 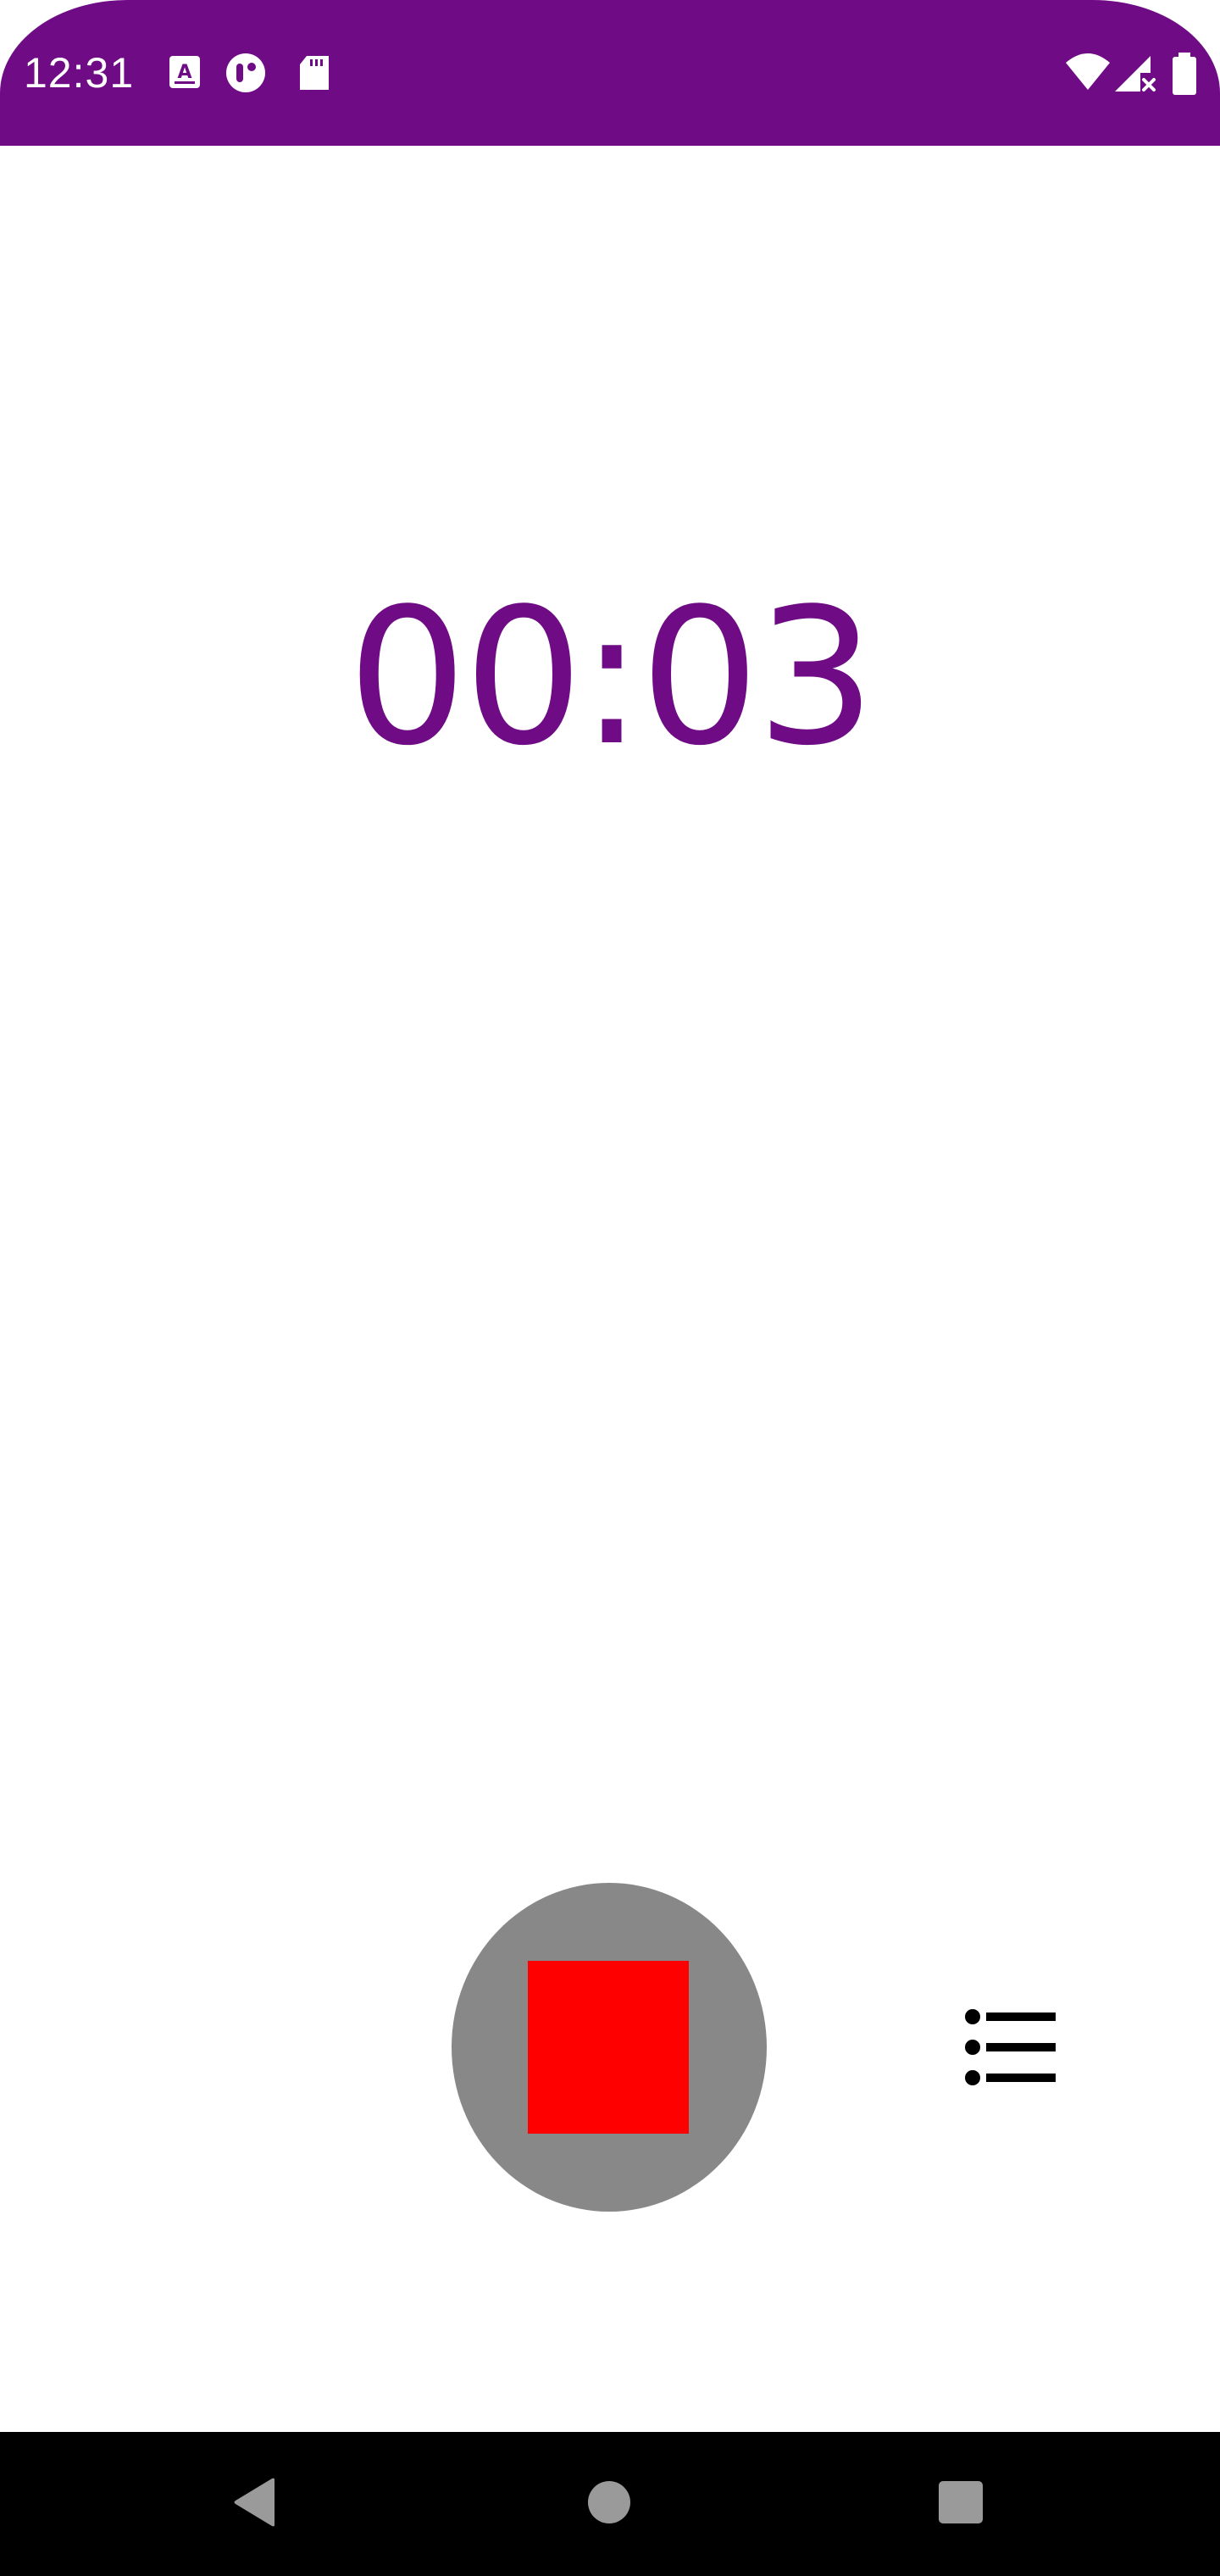 I want to click on elapsed-time: 00:03, so click(x=611, y=678).